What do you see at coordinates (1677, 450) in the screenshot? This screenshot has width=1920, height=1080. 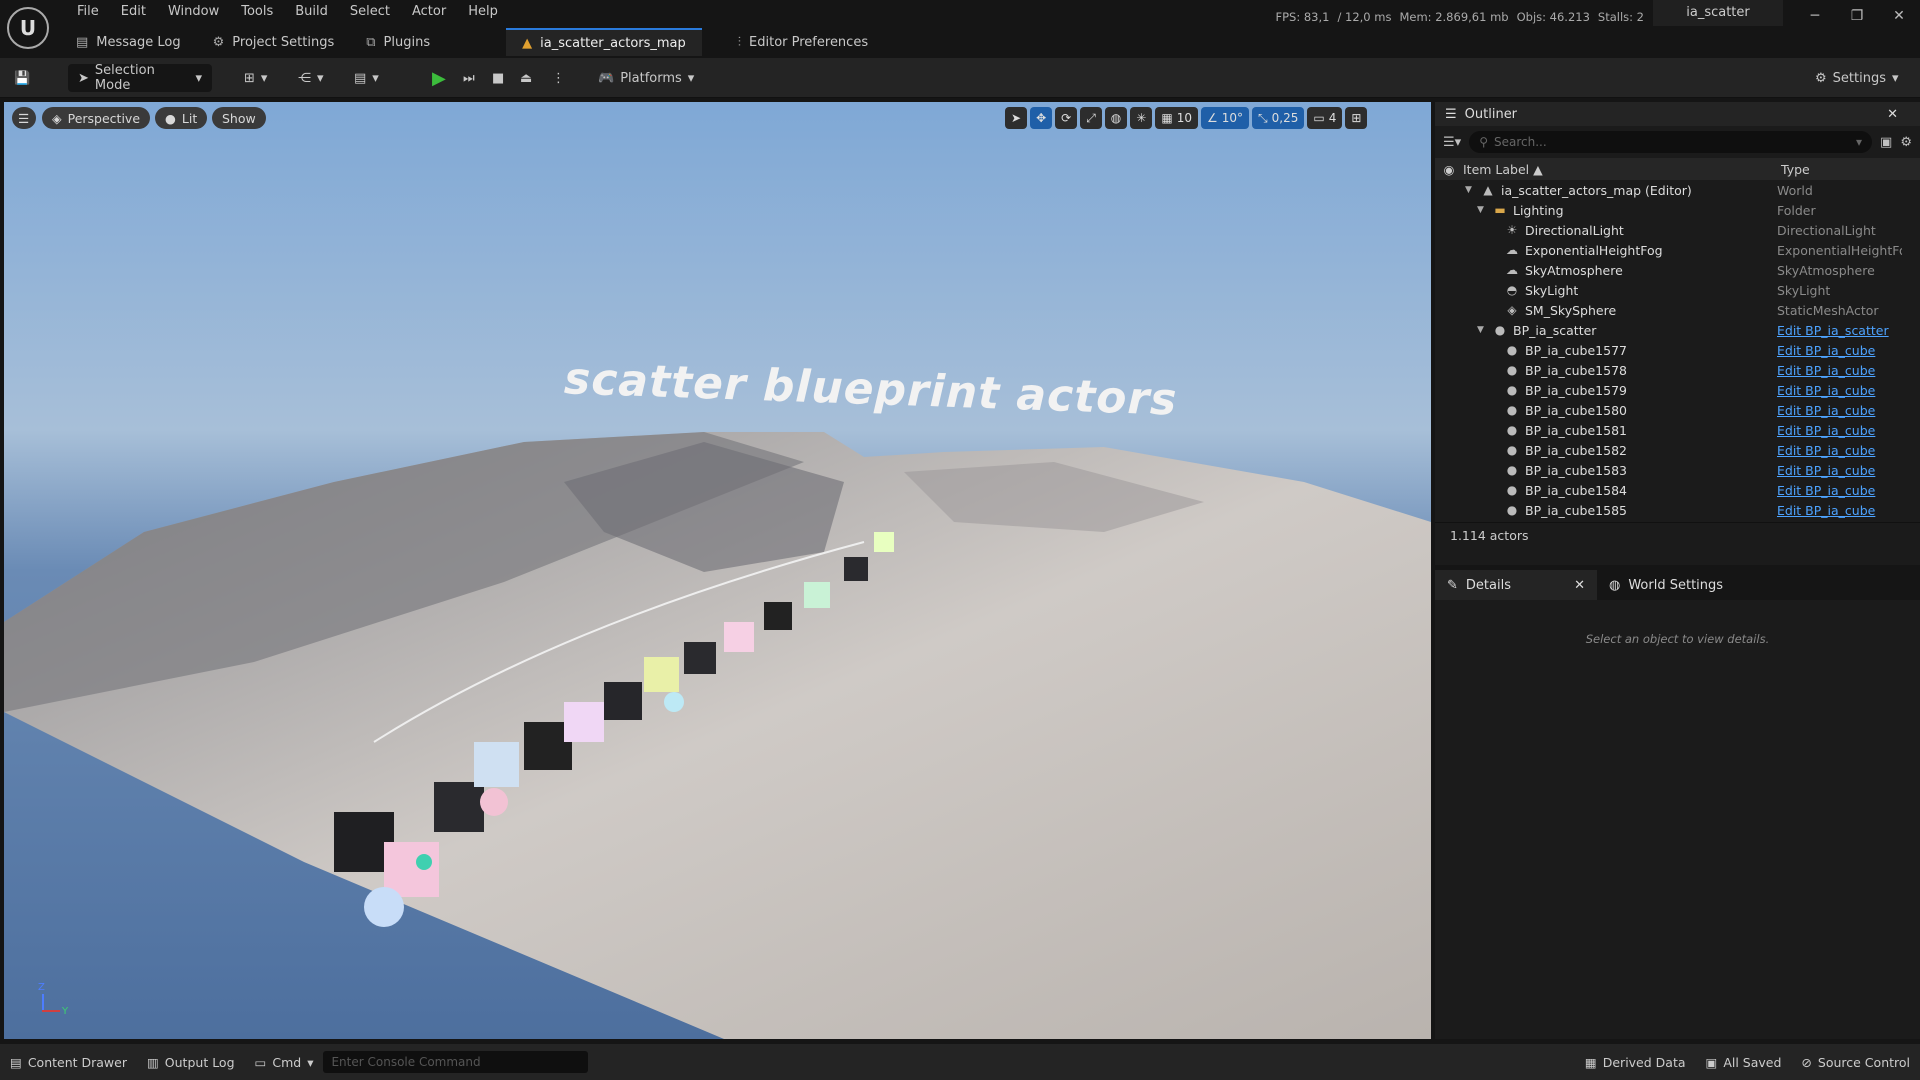 I see `outliner-row: ● BP_ia_cube1582 Edit BP_ia_cube` at bounding box center [1677, 450].